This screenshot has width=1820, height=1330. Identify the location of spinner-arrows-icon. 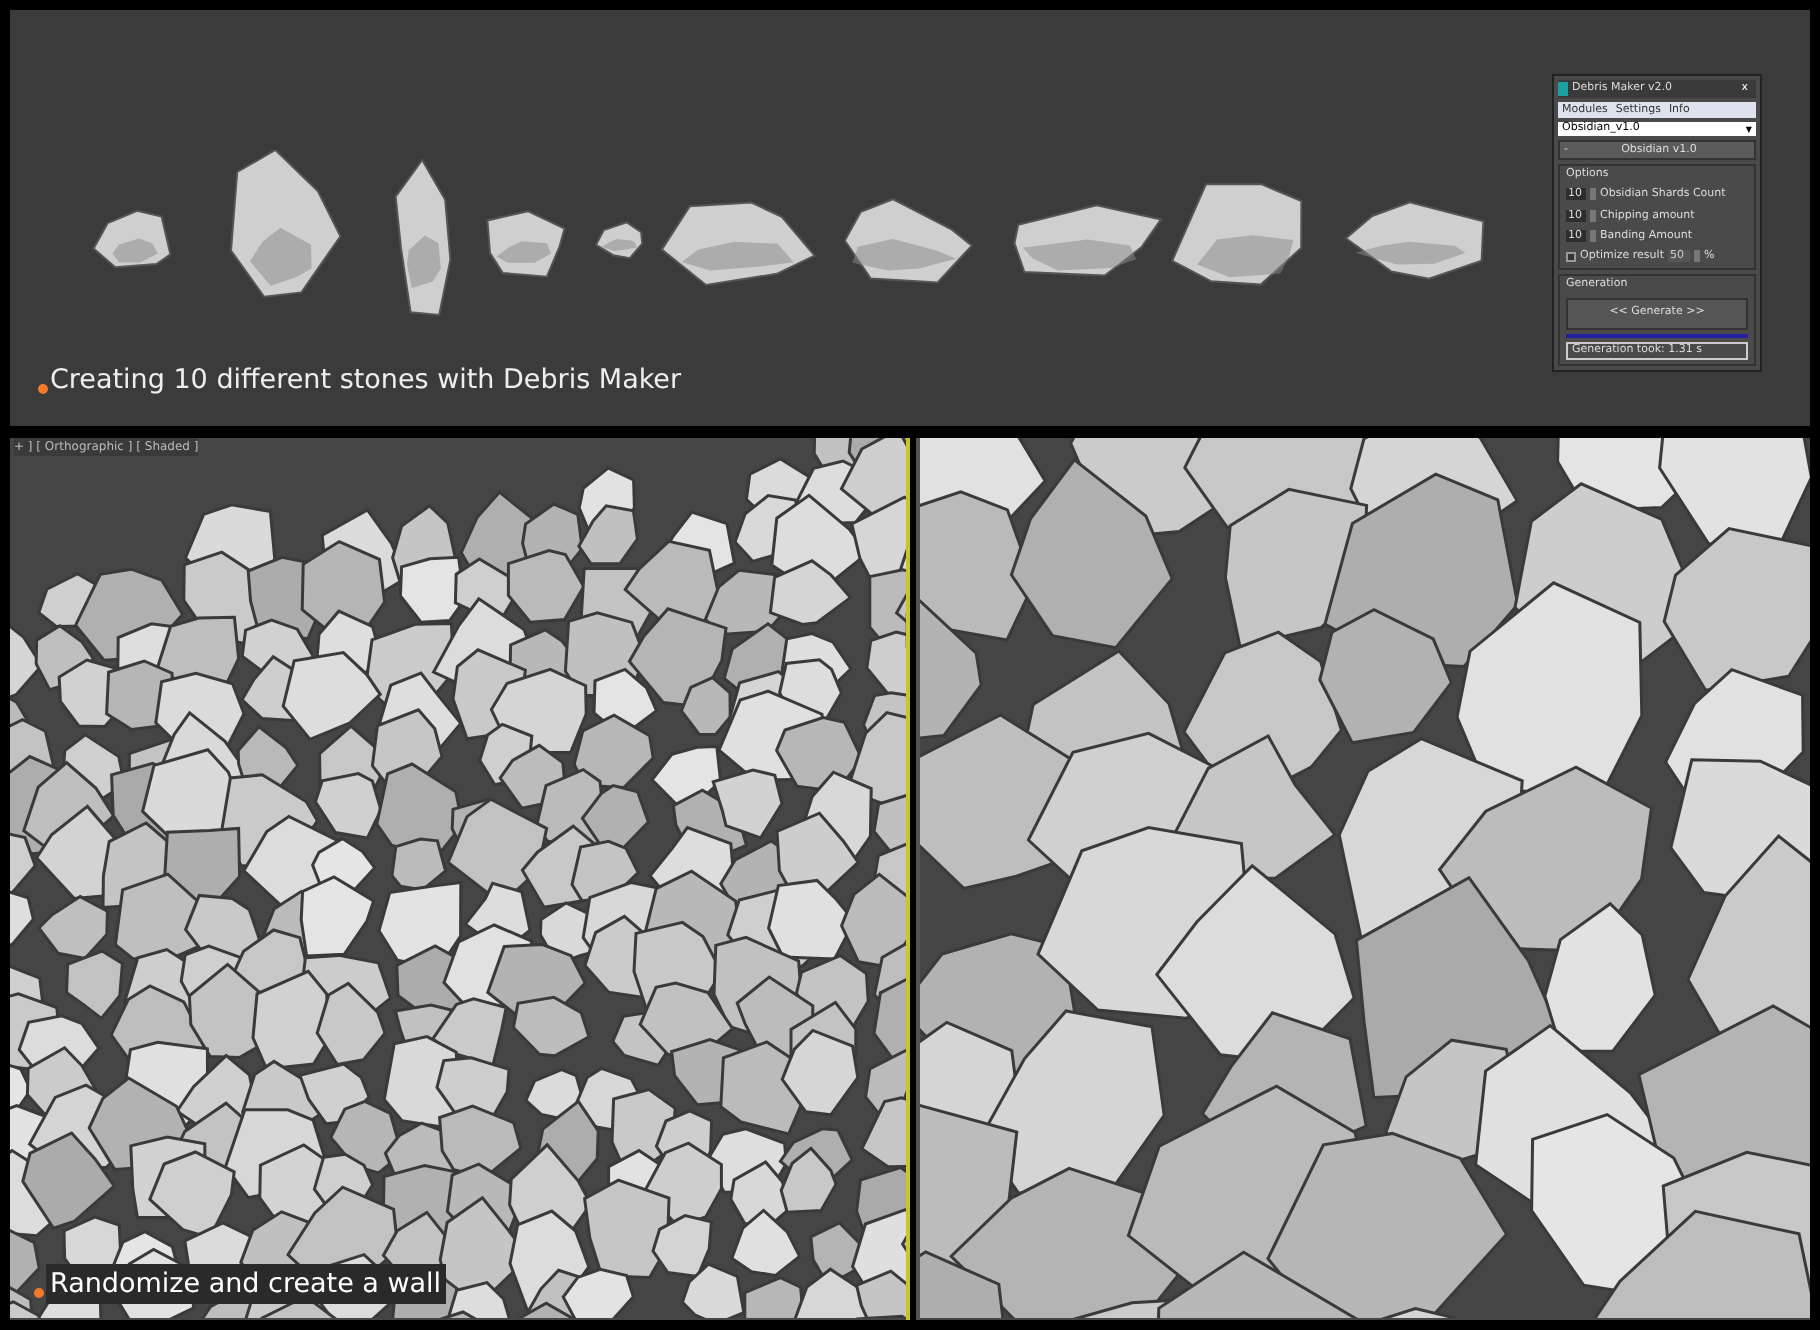
(1696, 256).